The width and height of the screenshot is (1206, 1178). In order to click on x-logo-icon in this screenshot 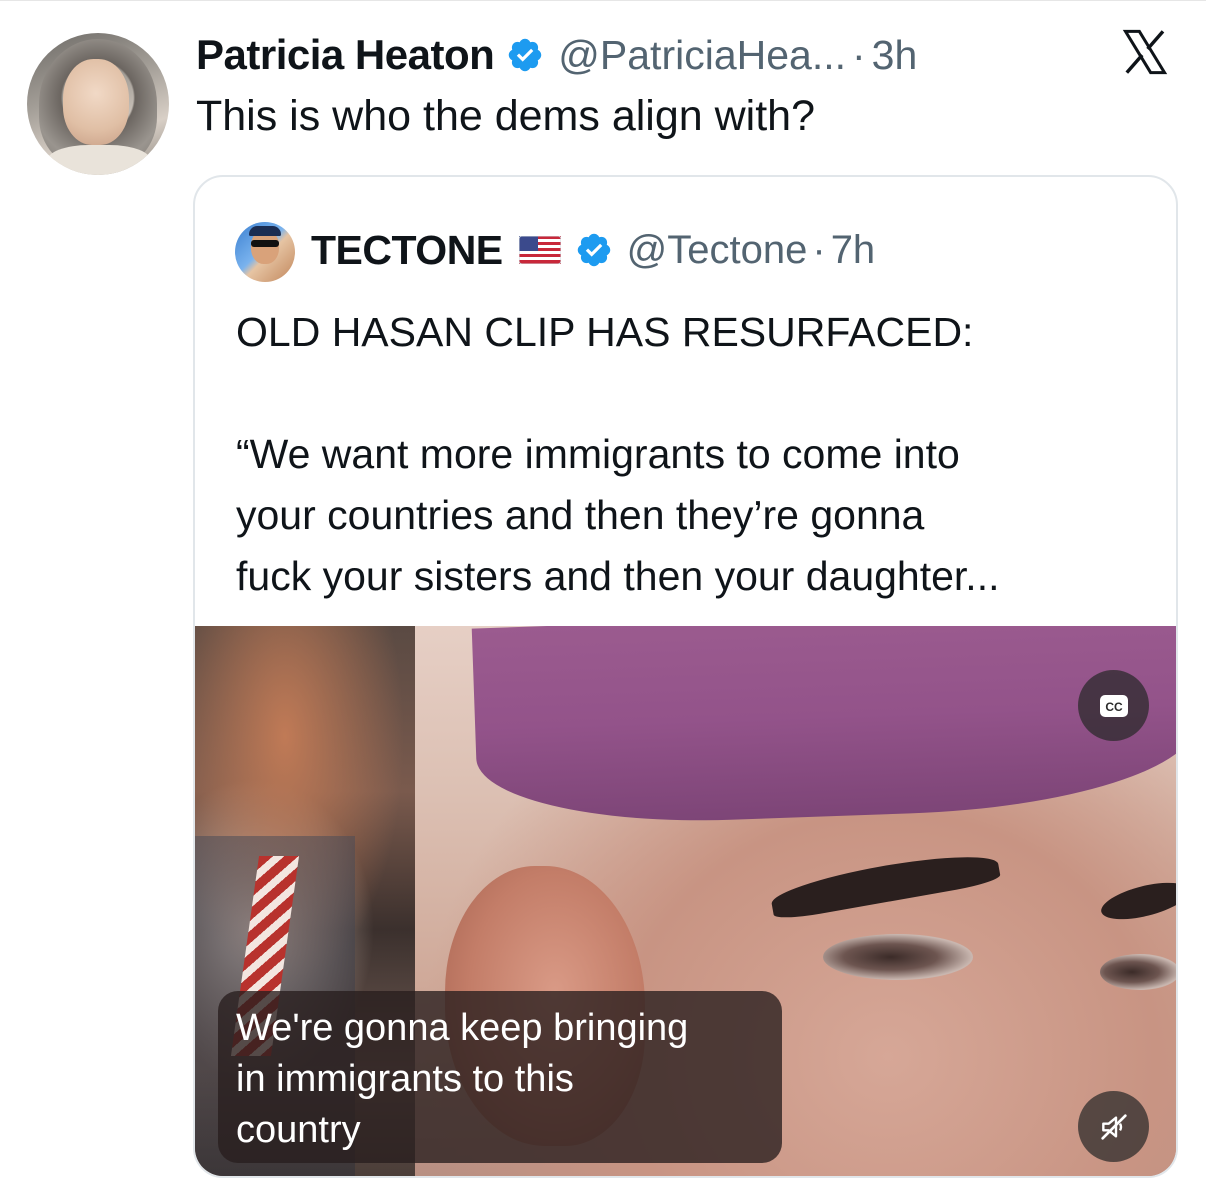, I will do `click(1145, 52)`.